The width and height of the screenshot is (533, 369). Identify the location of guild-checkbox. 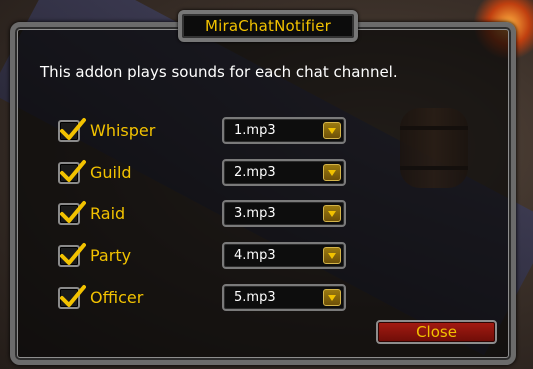
(72, 172).